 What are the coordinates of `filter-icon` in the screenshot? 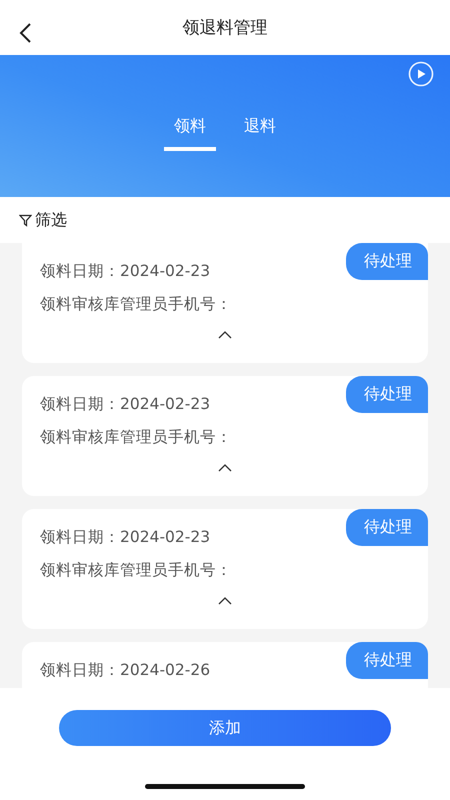 It's located at (25, 220).